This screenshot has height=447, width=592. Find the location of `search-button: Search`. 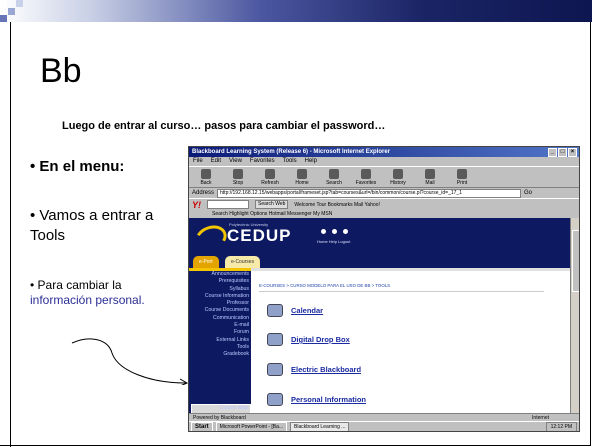

search-button: Search is located at coordinates (334, 177).